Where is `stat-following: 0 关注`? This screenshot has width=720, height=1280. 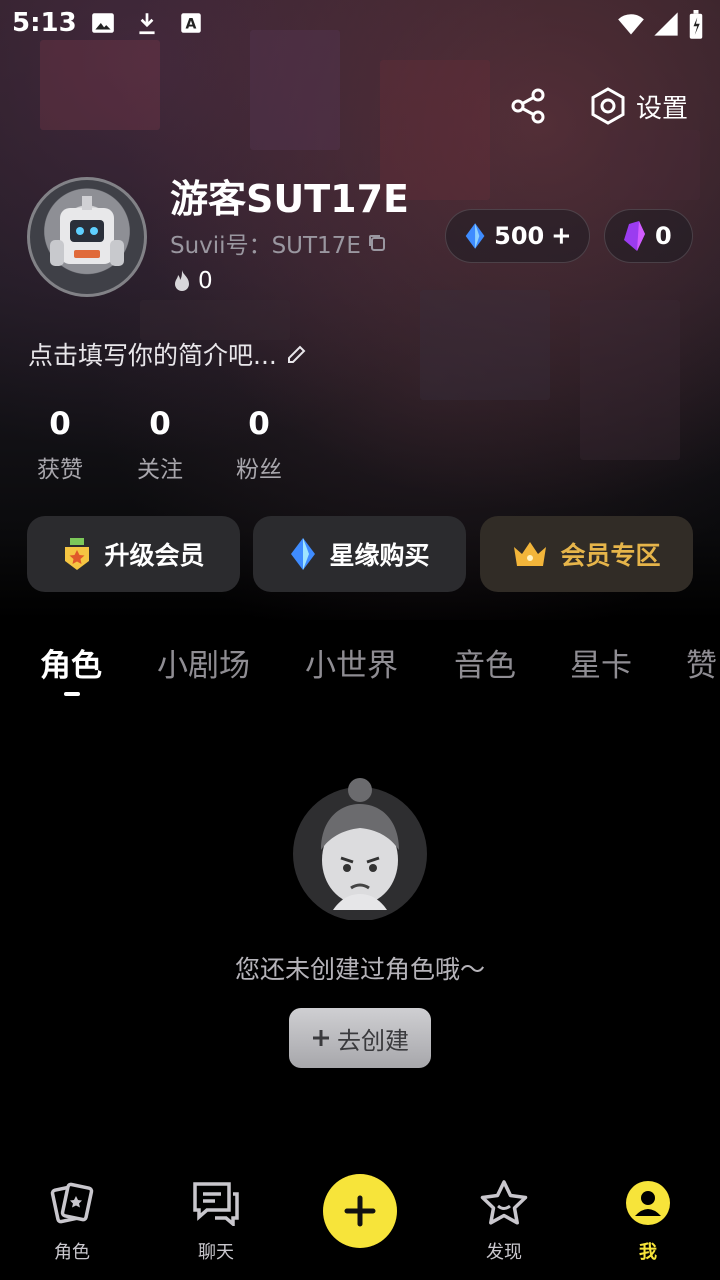
stat-following: 0 关注 is located at coordinates (160, 445).